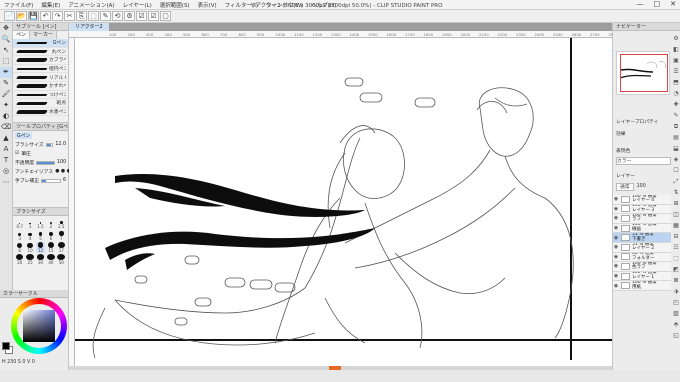 The height and width of the screenshot is (382, 680). Describe the element at coordinates (675, 38) in the screenshot. I see `panel-side-icon: ⚙` at that location.